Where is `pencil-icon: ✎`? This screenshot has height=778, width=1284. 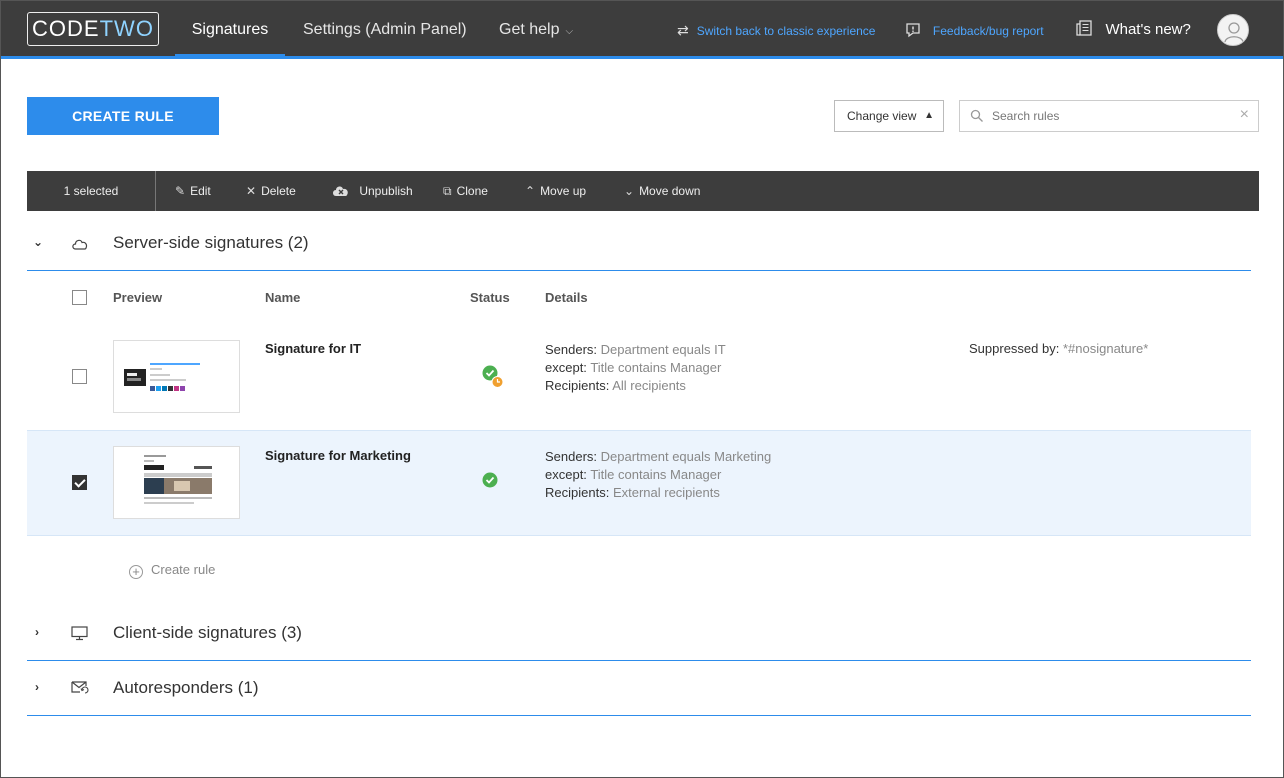 pencil-icon: ✎ is located at coordinates (180, 191).